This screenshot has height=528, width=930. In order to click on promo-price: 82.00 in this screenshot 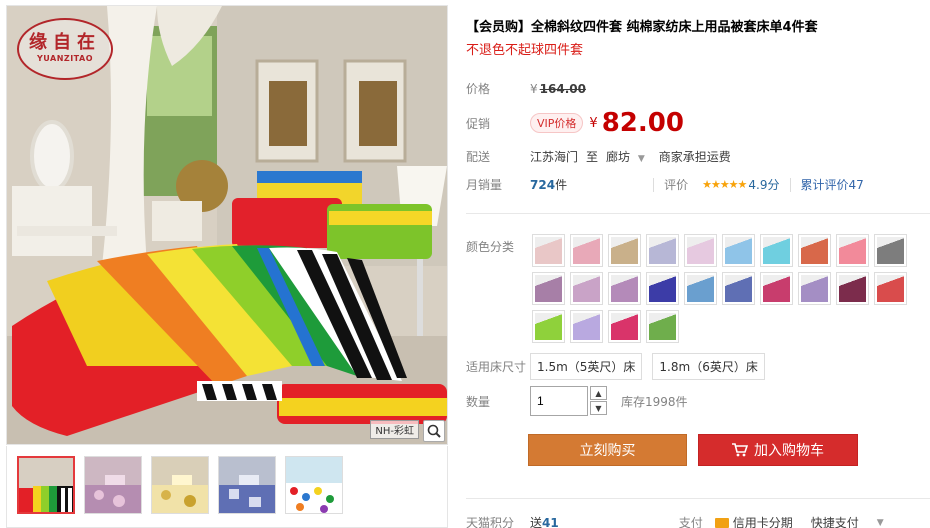, I will do `click(642, 123)`.